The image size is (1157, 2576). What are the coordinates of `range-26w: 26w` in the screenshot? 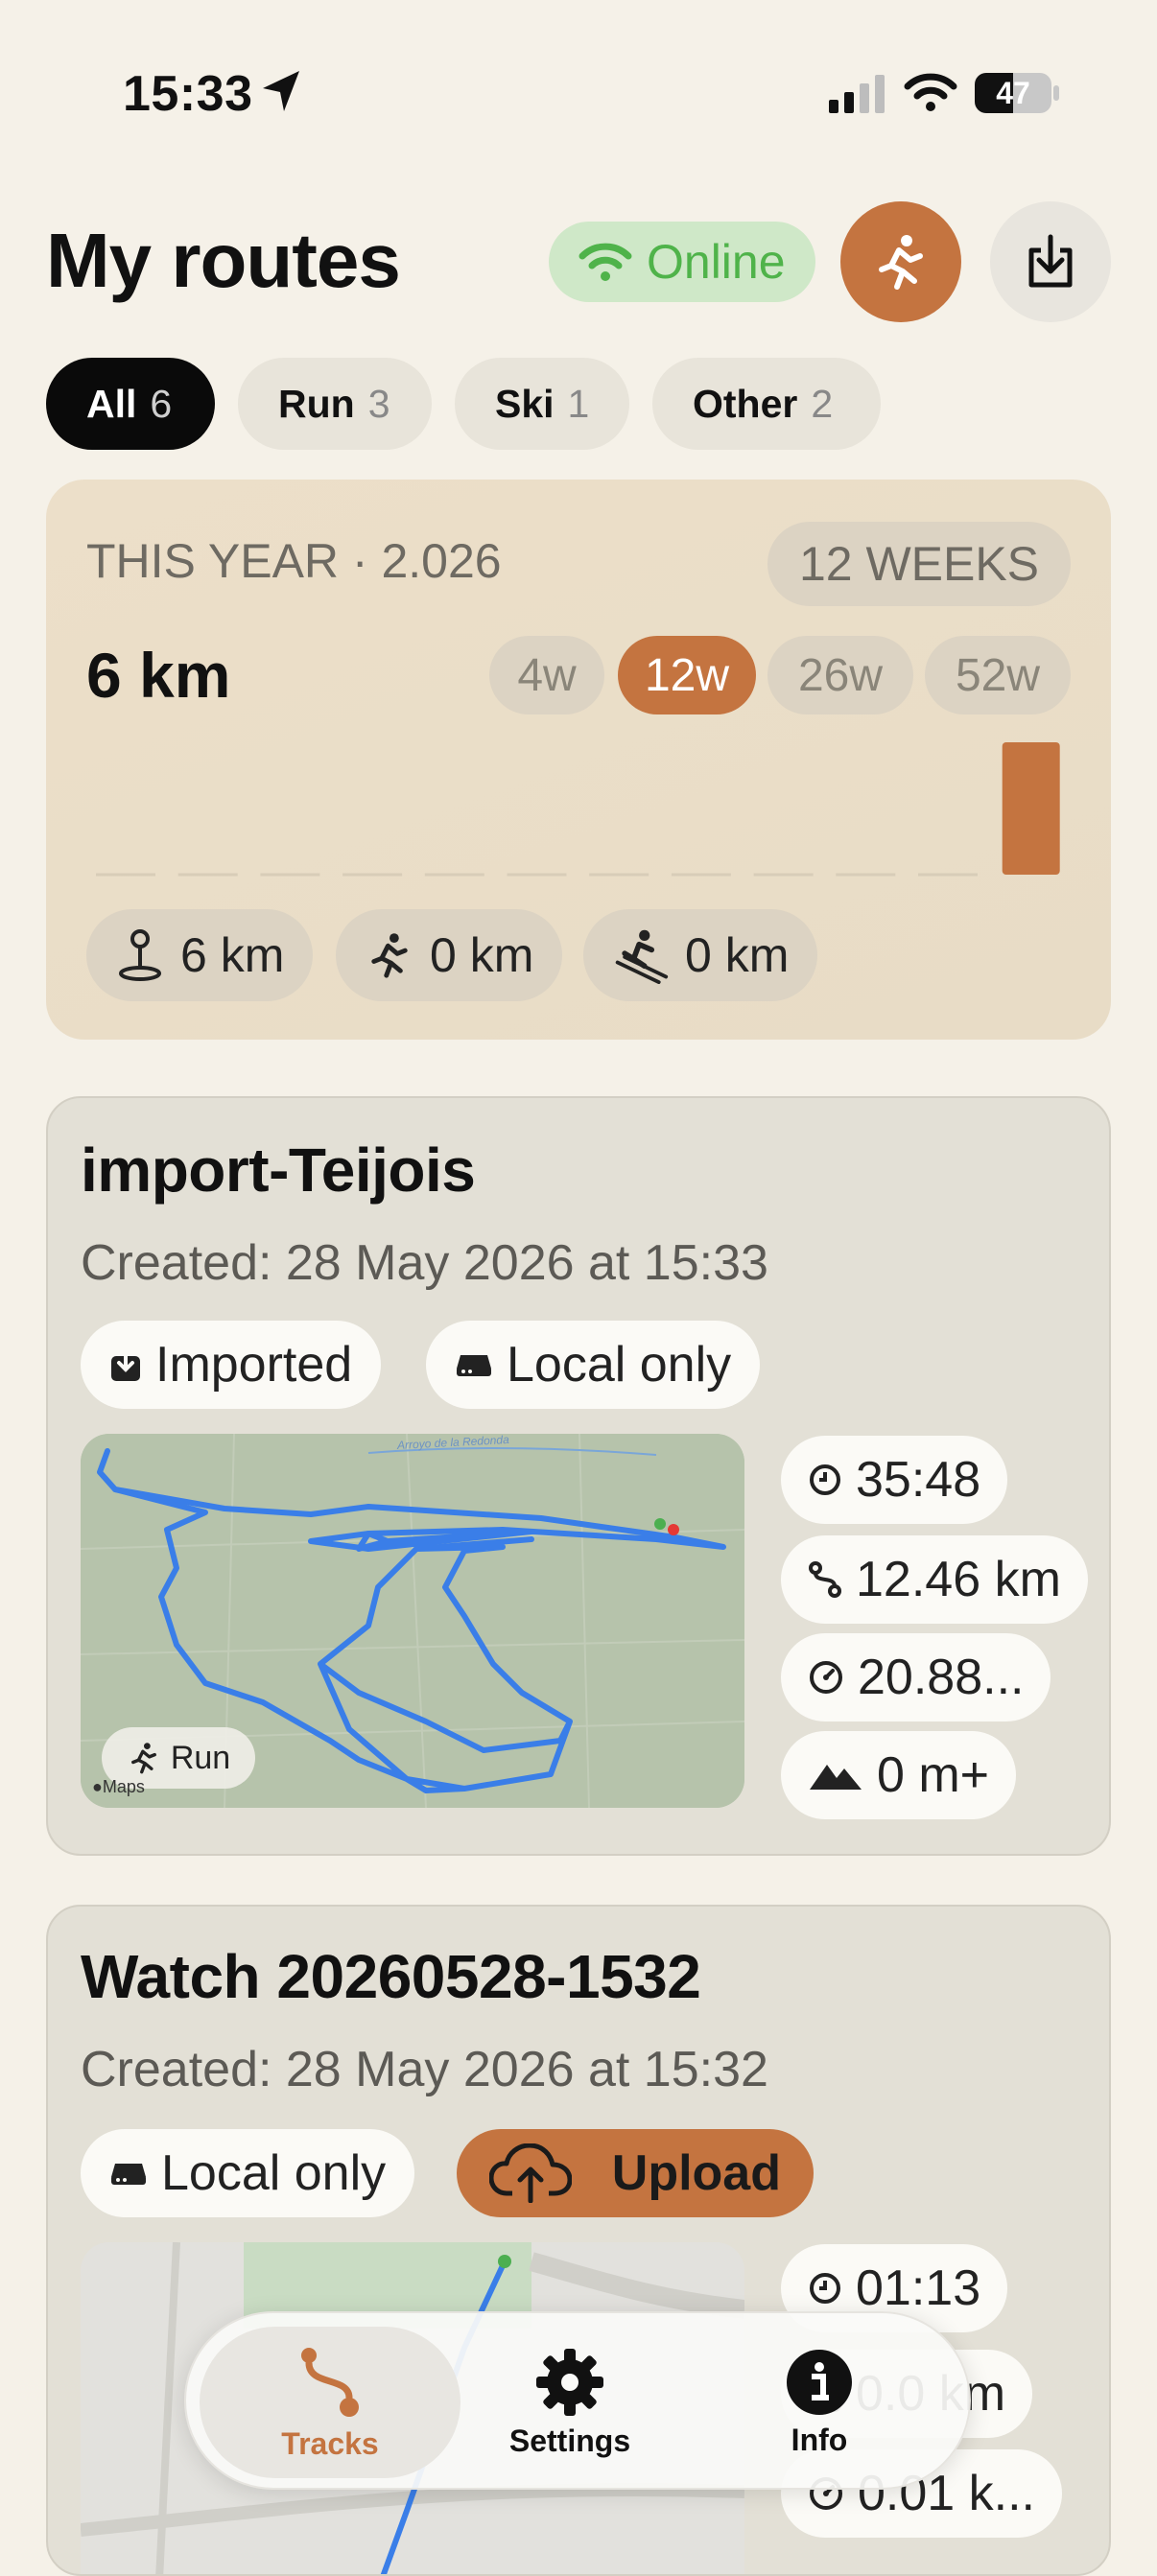 It's located at (840, 675).